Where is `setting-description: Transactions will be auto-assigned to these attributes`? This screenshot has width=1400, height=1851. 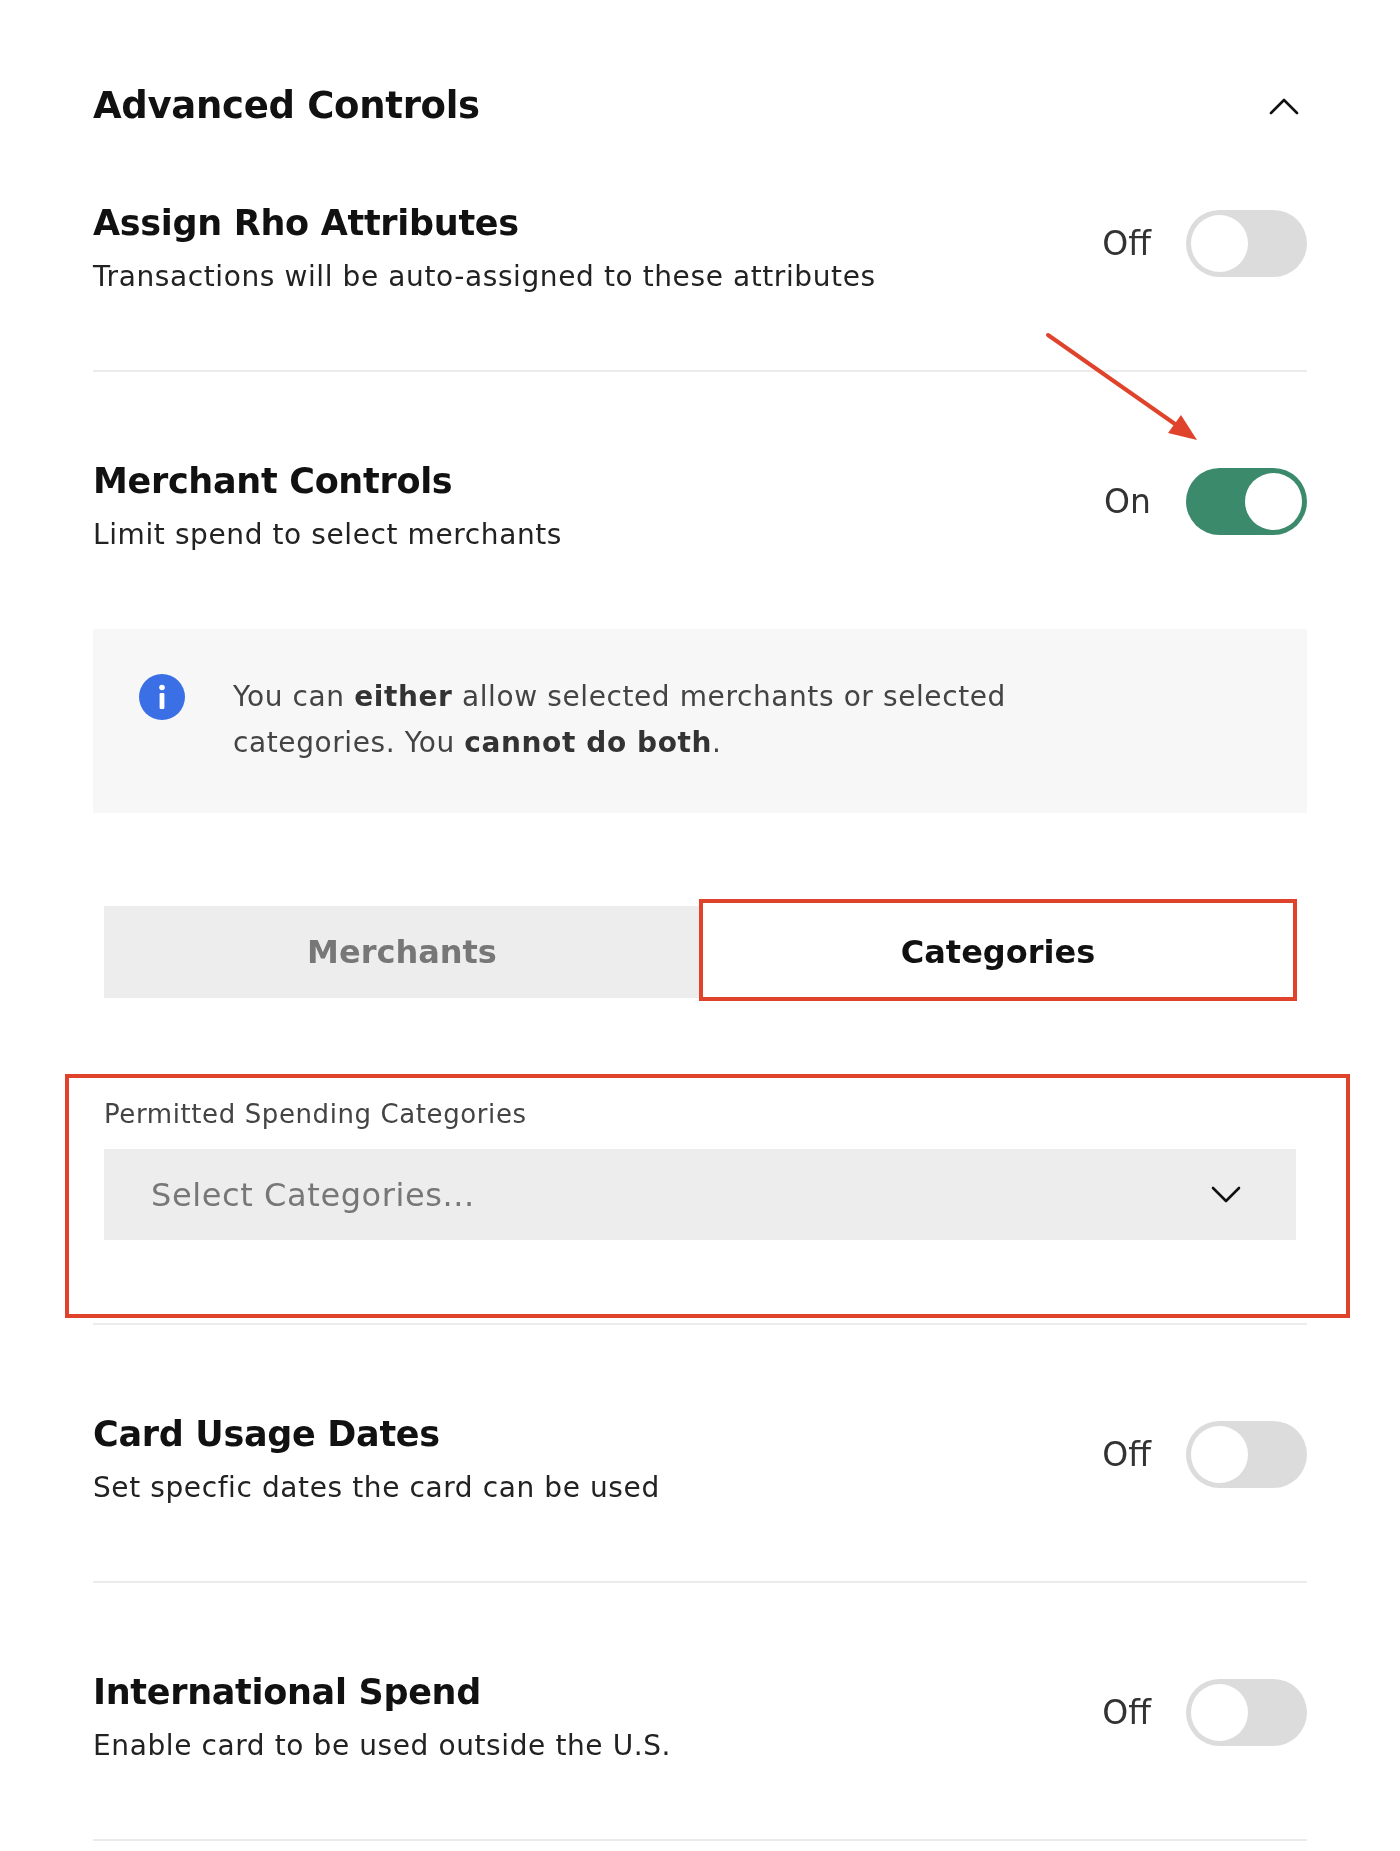 setting-description: Transactions will be auto-assigned to these attributes is located at coordinates (484, 277).